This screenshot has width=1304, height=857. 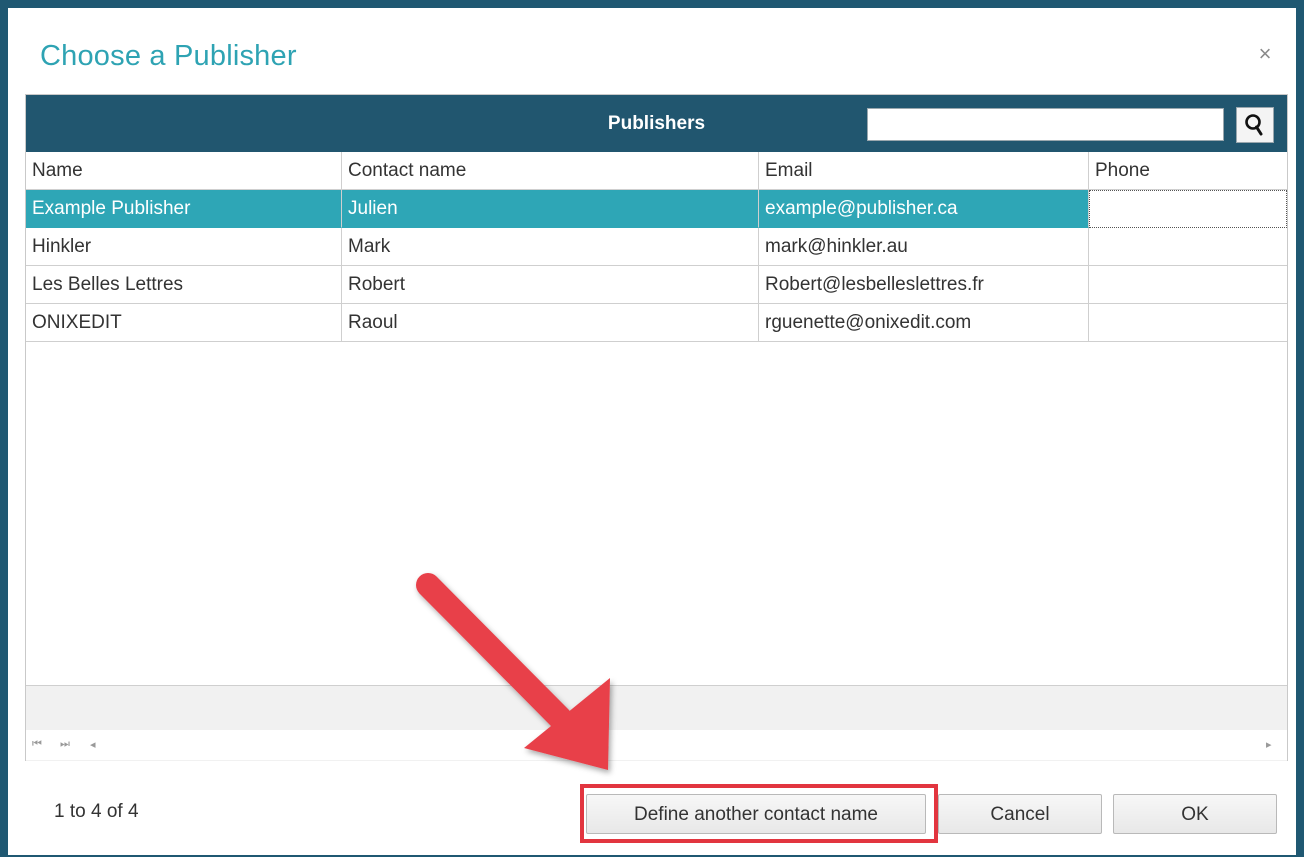 What do you see at coordinates (759, 813) in the screenshot?
I see `annotation-highlight-box` at bounding box center [759, 813].